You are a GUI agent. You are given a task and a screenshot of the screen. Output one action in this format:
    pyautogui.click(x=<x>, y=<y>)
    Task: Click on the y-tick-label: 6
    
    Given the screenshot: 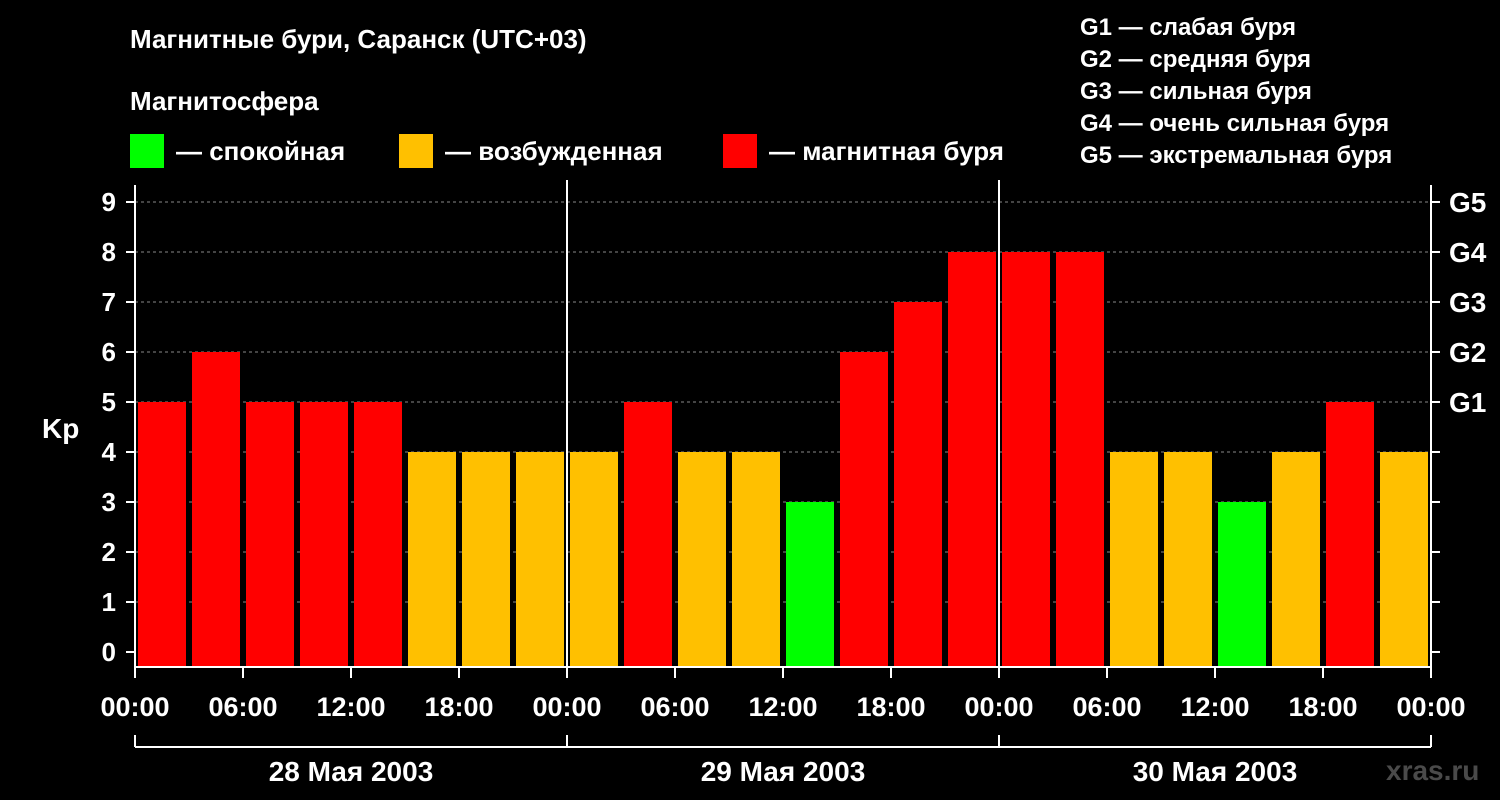 What is the action you would take?
    pyautogui.click(x=109, y=352)
    